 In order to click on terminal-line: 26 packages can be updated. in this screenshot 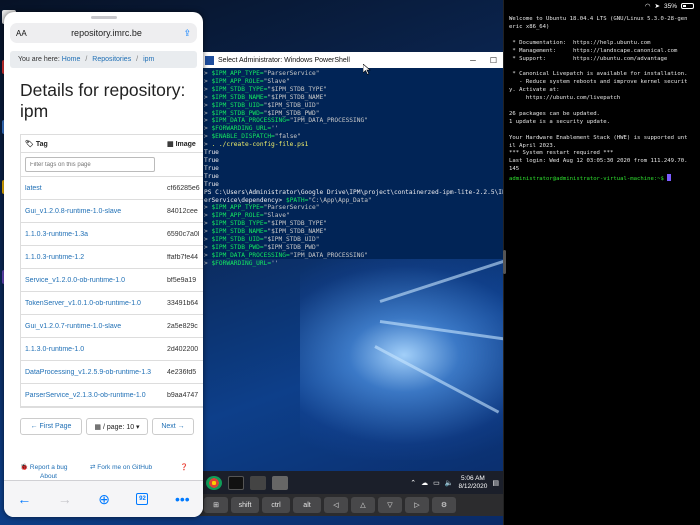, I will do `click(554, 113)`.